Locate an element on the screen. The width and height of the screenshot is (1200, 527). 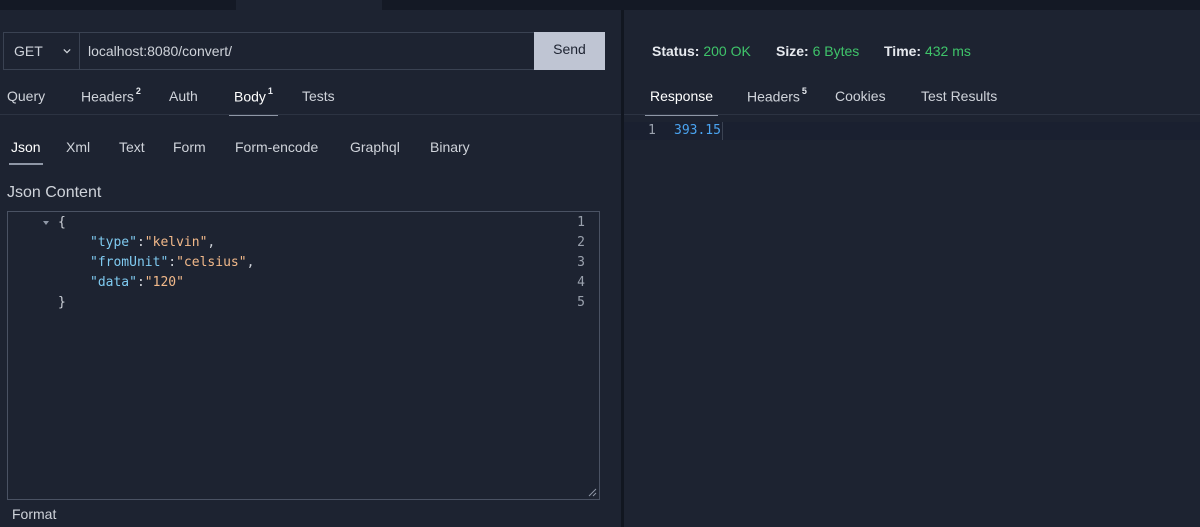
tab-label: Test Results is located at coordinates (959, 96).